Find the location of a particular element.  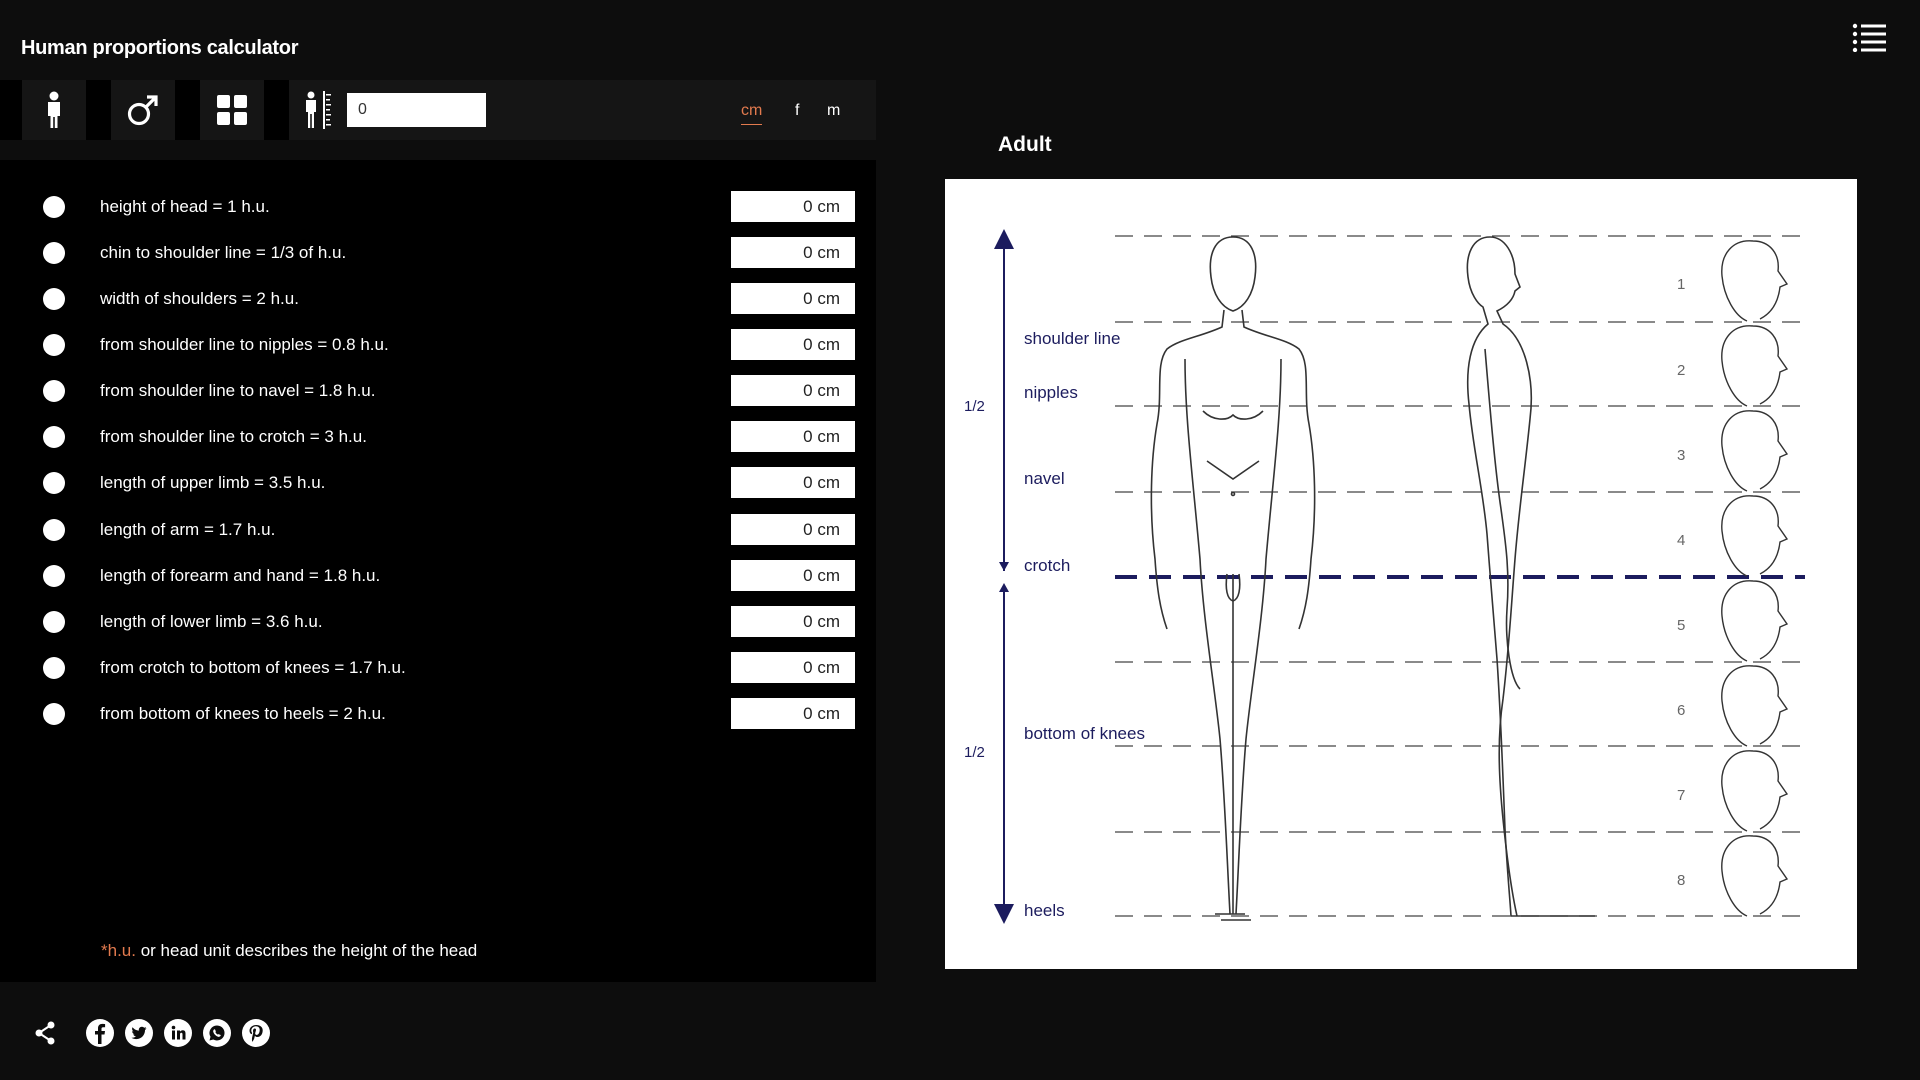

height-measure-icon is located at coordinates (318, 110).